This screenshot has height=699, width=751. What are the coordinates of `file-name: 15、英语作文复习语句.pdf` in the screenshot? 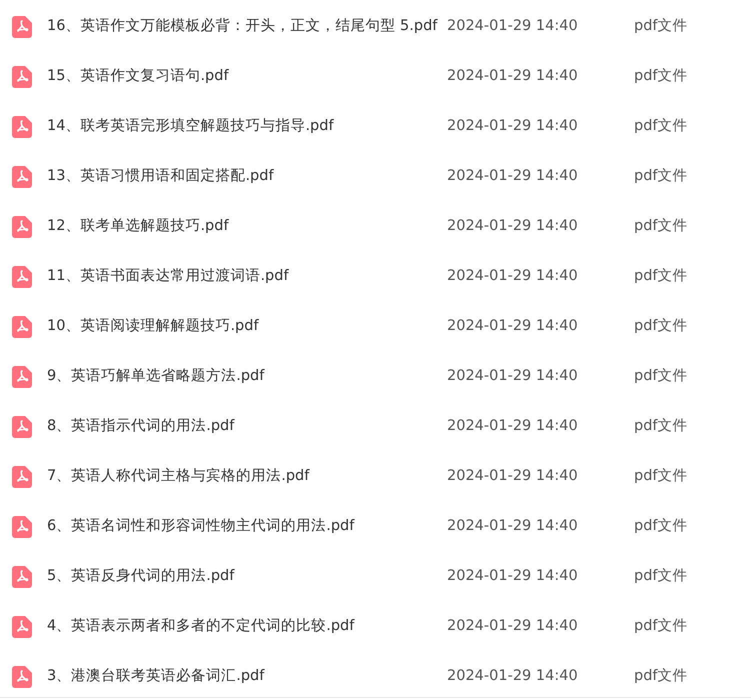 It's located at (247, 77).